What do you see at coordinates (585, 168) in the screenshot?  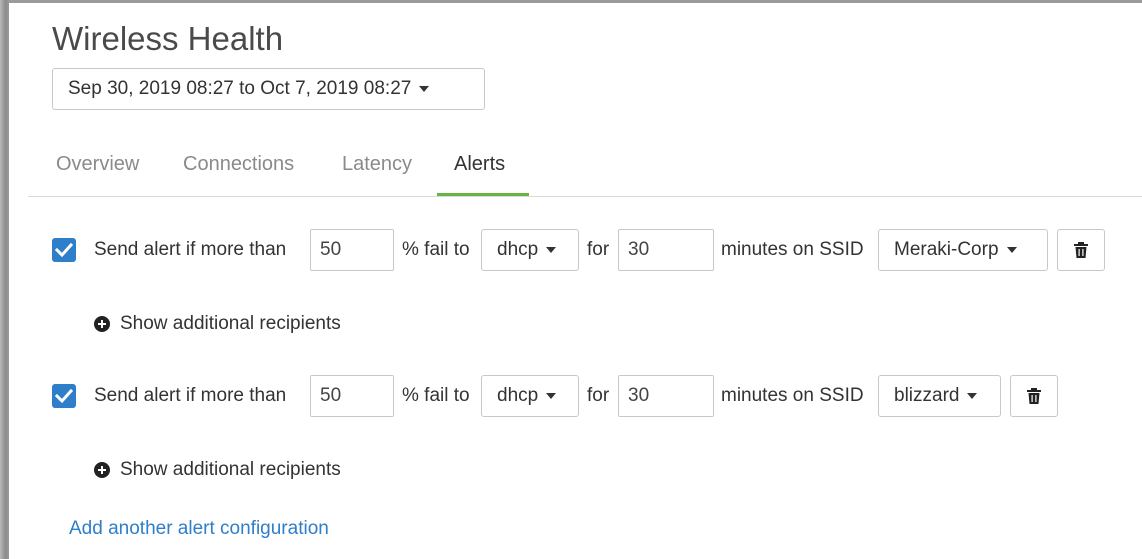 I see `tab-bar: Overview Connections Latency Alerts` at bounding box center [585, 168].